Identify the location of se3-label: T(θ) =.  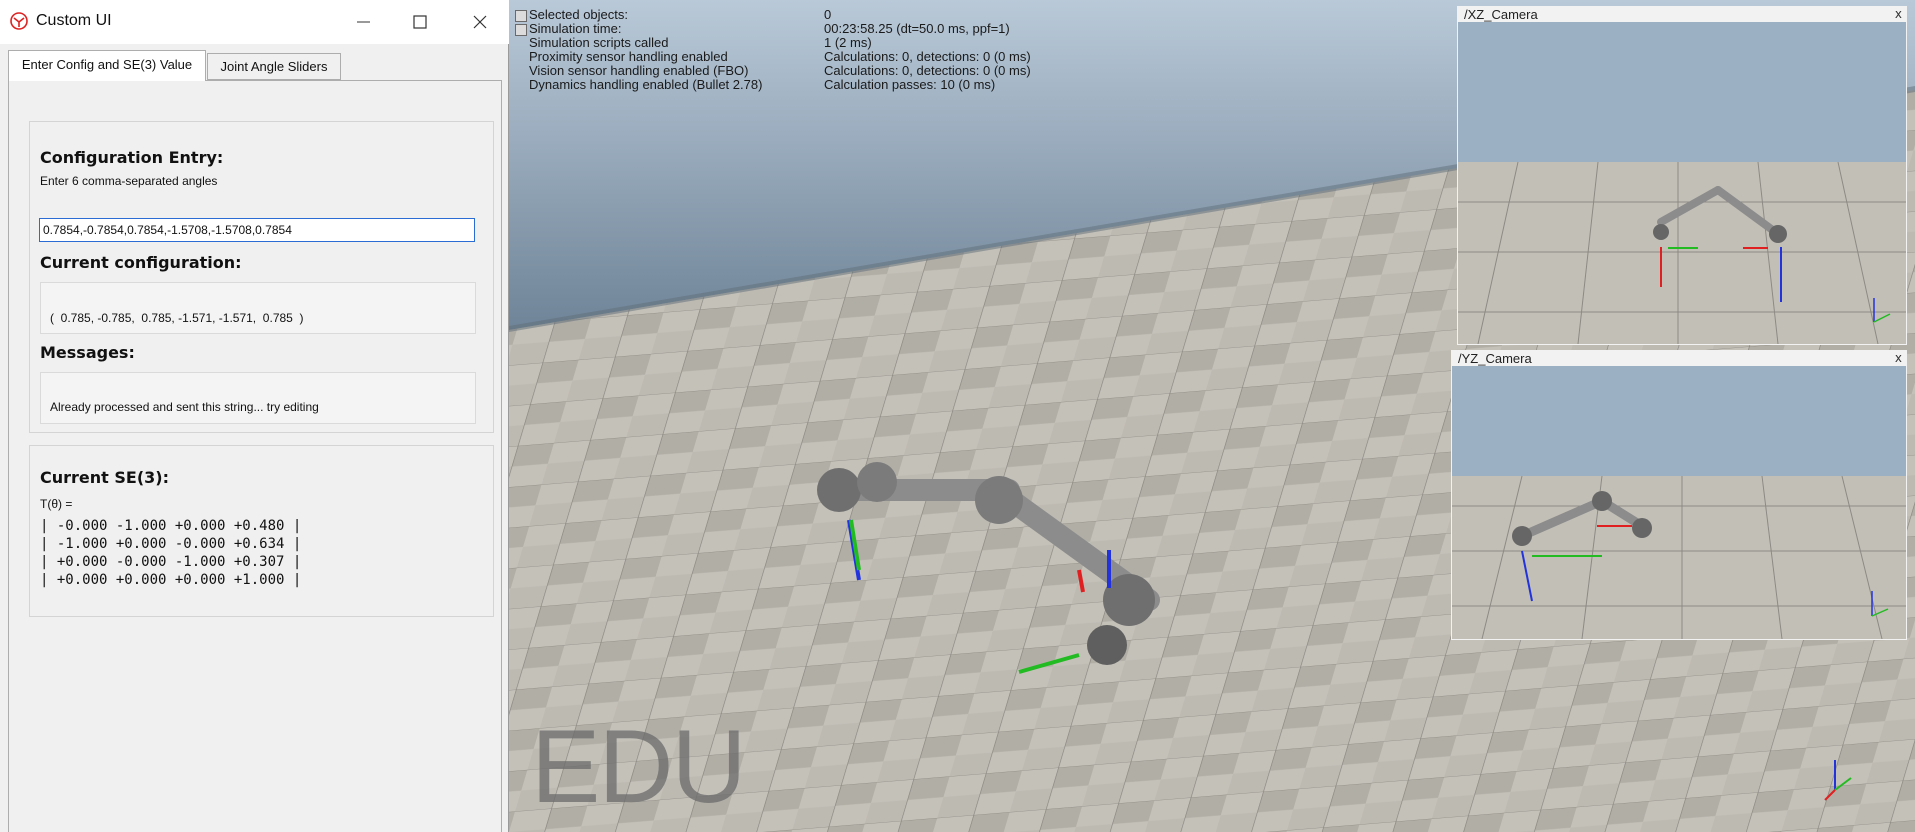
(56, 504).